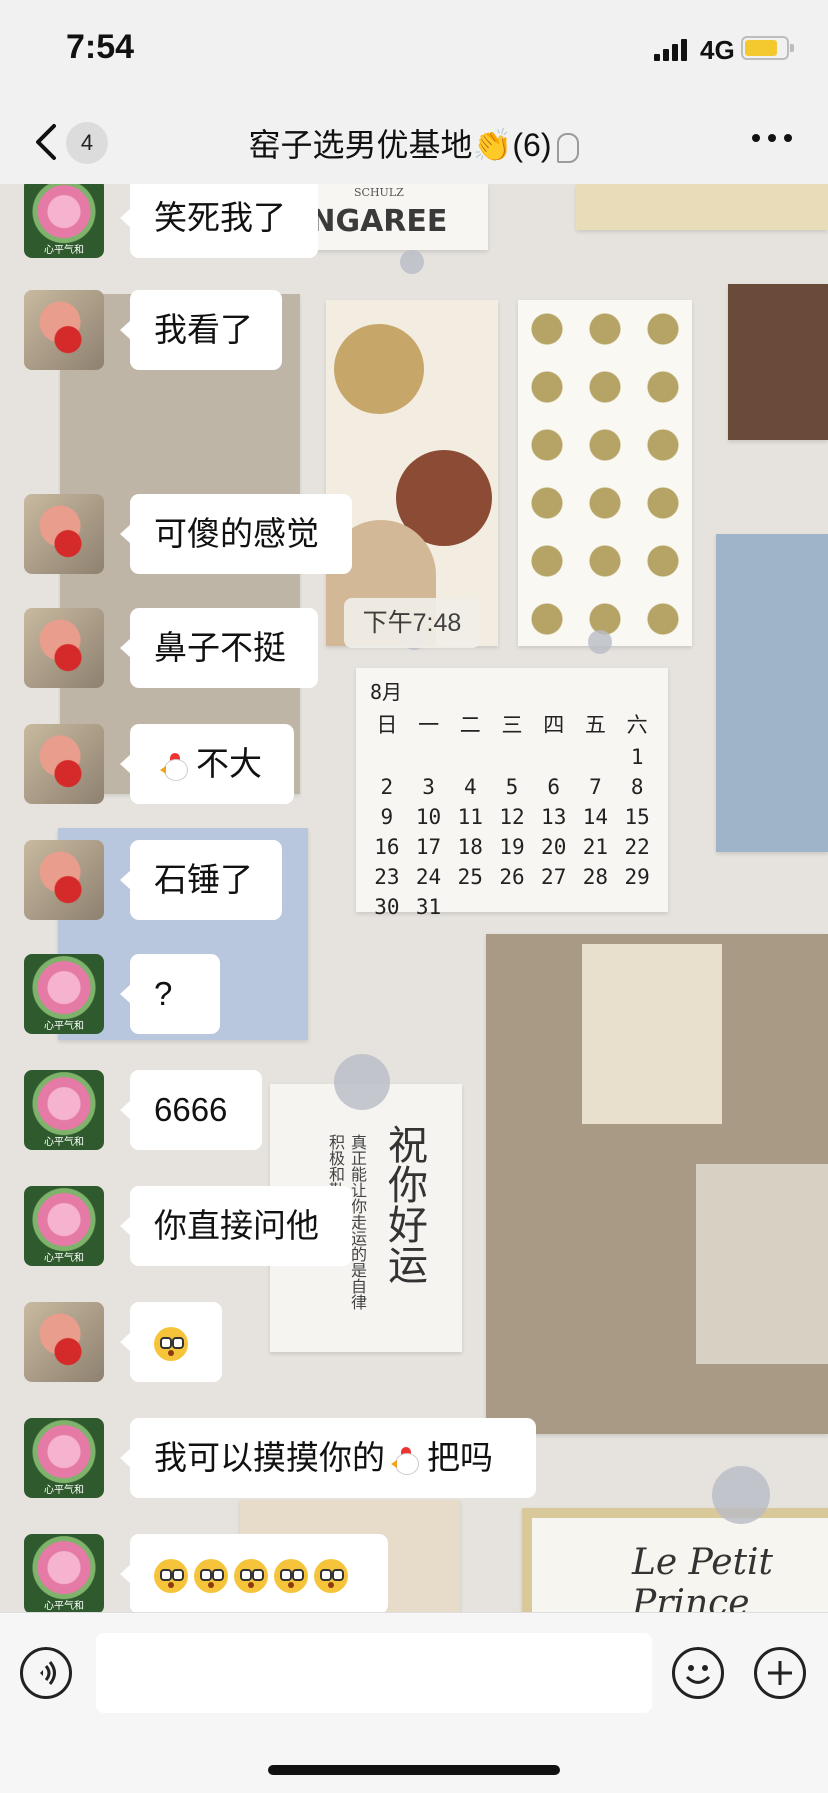 The image size is (828, 1793). I want to click on add-button, so click(780, 1673).